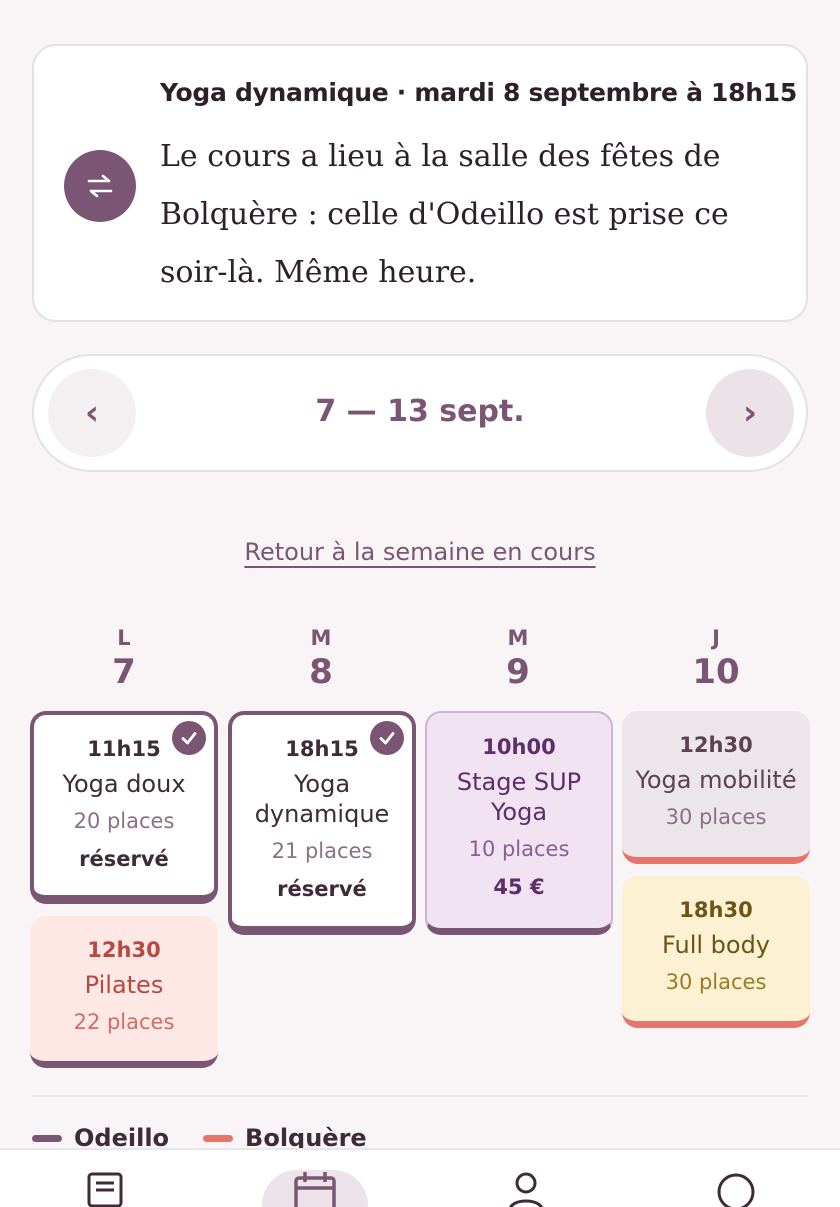 The width and height of the screenshot is (840, 1207). Describe the element at coordinates (716, 672) in the screenshot. I see `day-number: 10` at that location.